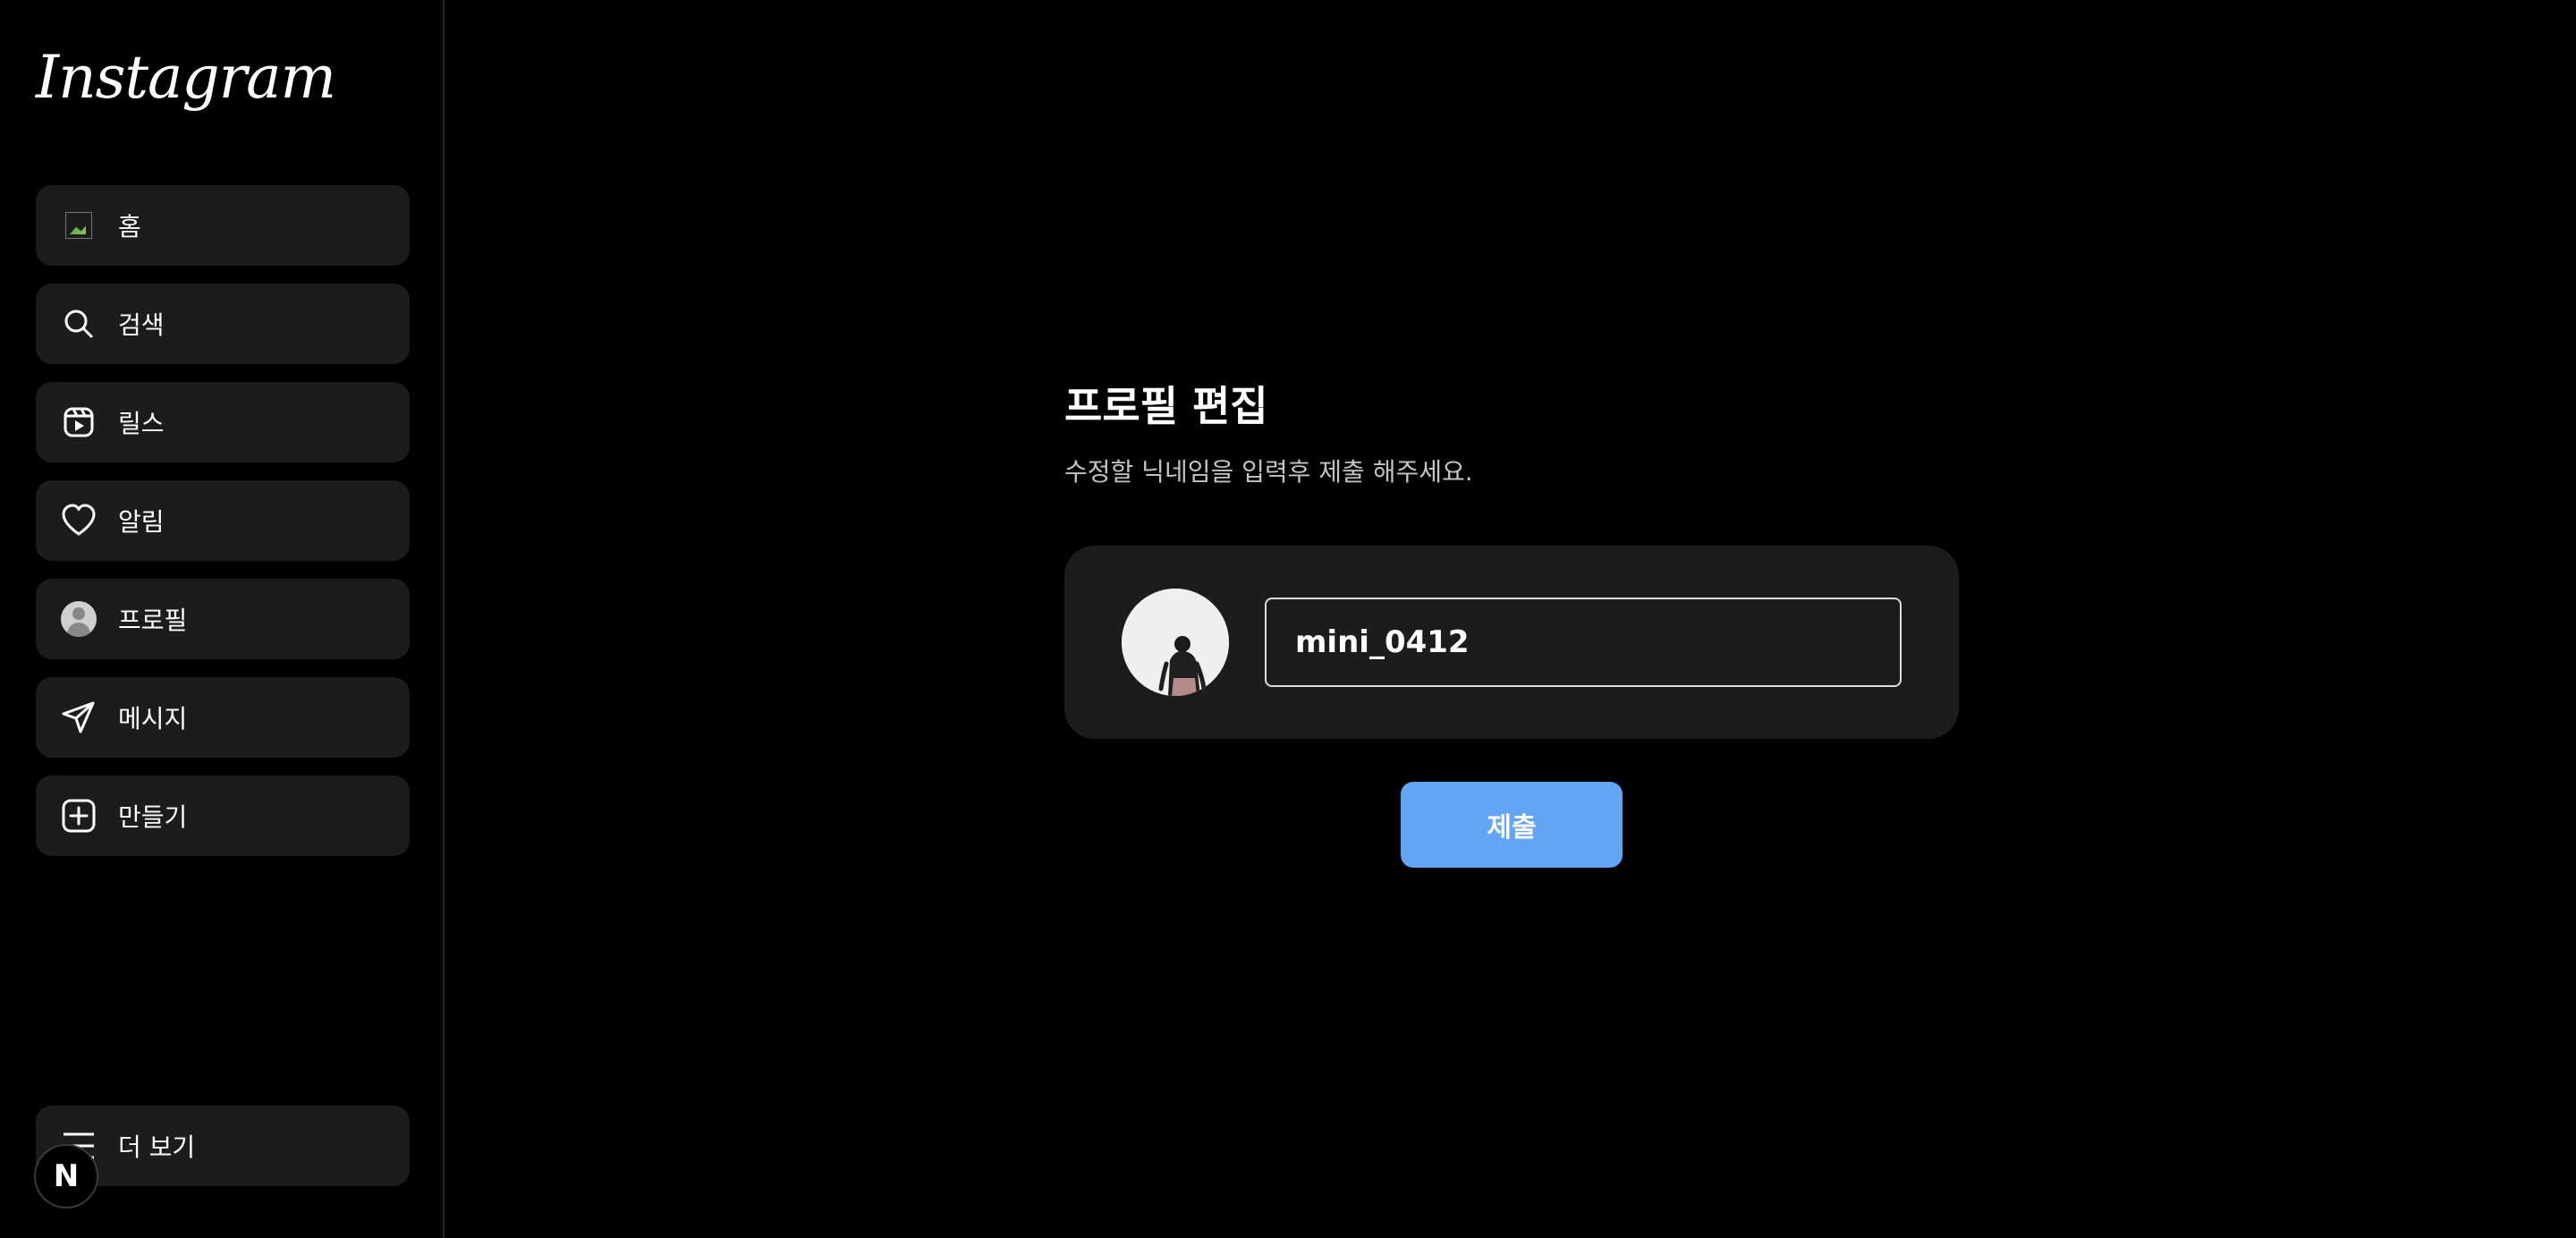  I want to click on sidebar-item-label: 더 보기, so click(157, 1147).